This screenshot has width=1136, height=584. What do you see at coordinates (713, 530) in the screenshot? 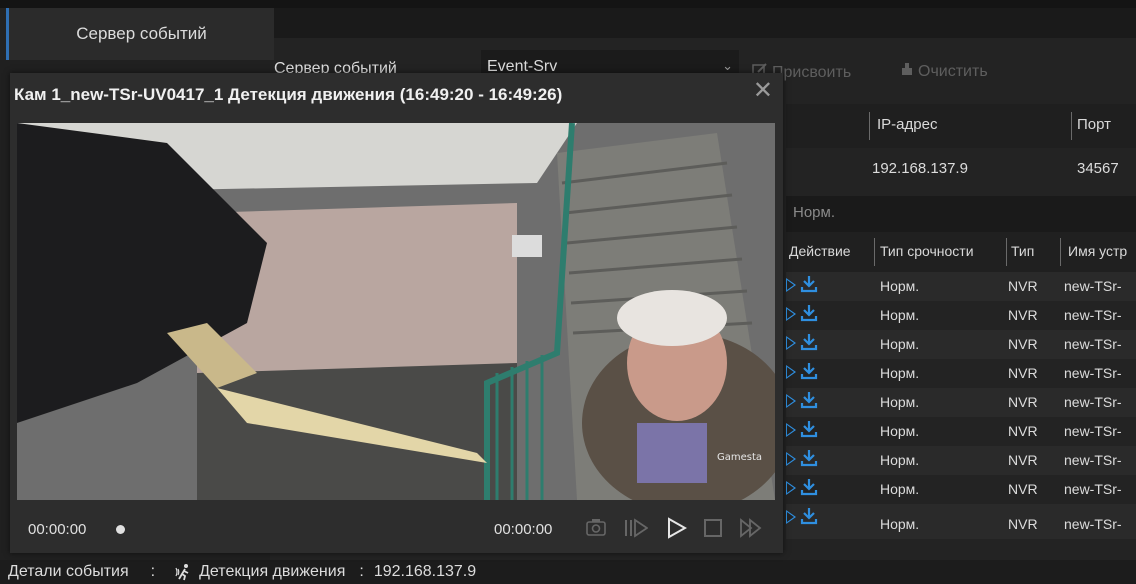
I see `stop-icon` at bounding box center [713, 530].